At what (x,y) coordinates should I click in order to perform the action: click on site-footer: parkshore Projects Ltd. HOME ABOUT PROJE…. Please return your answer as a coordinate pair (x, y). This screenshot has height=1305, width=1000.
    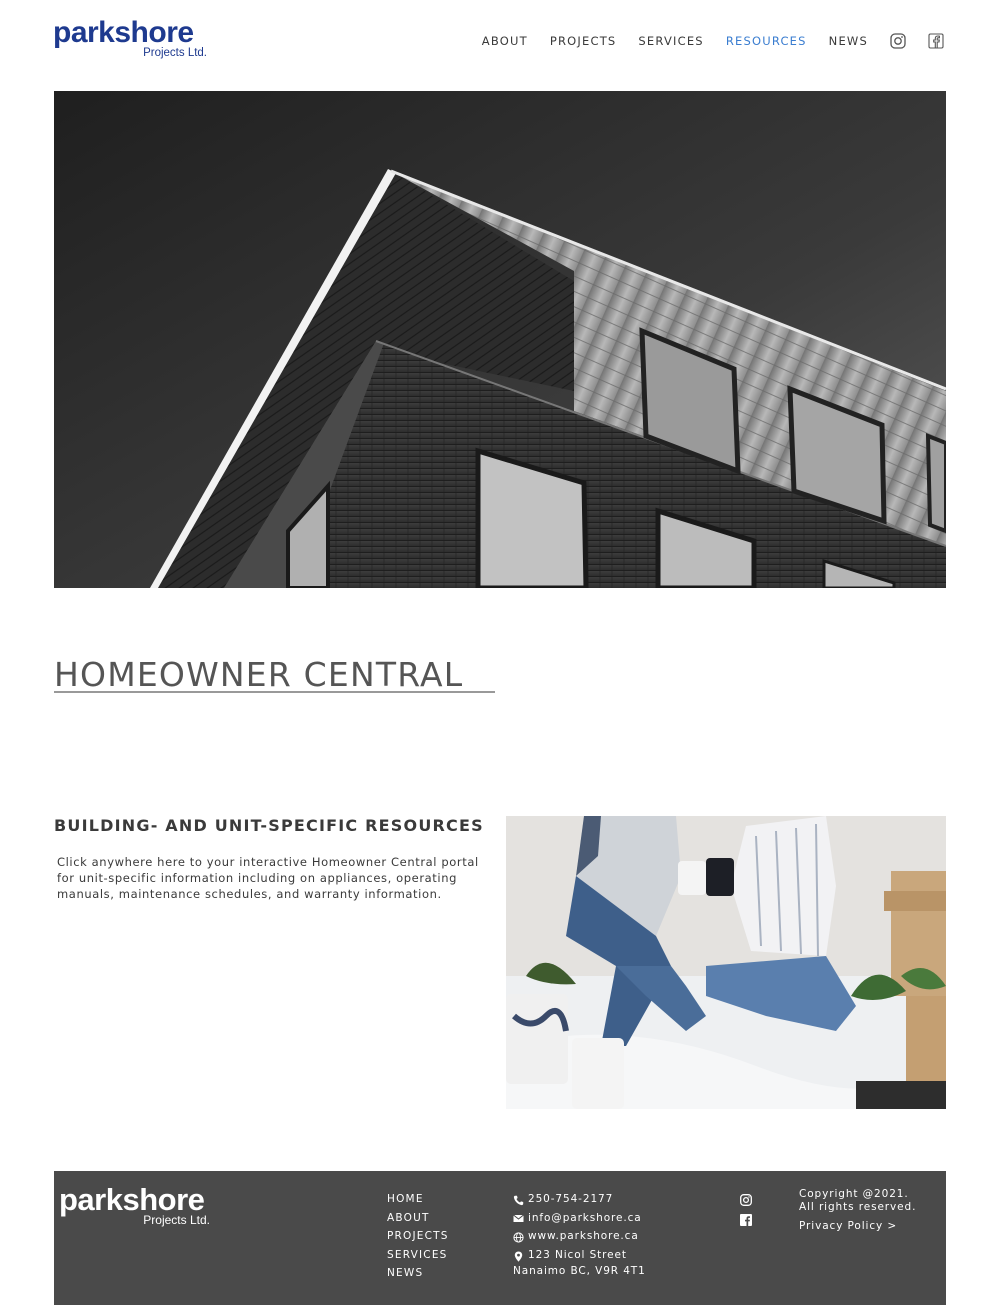
    Looking at the image, I should click on (500, 1238).